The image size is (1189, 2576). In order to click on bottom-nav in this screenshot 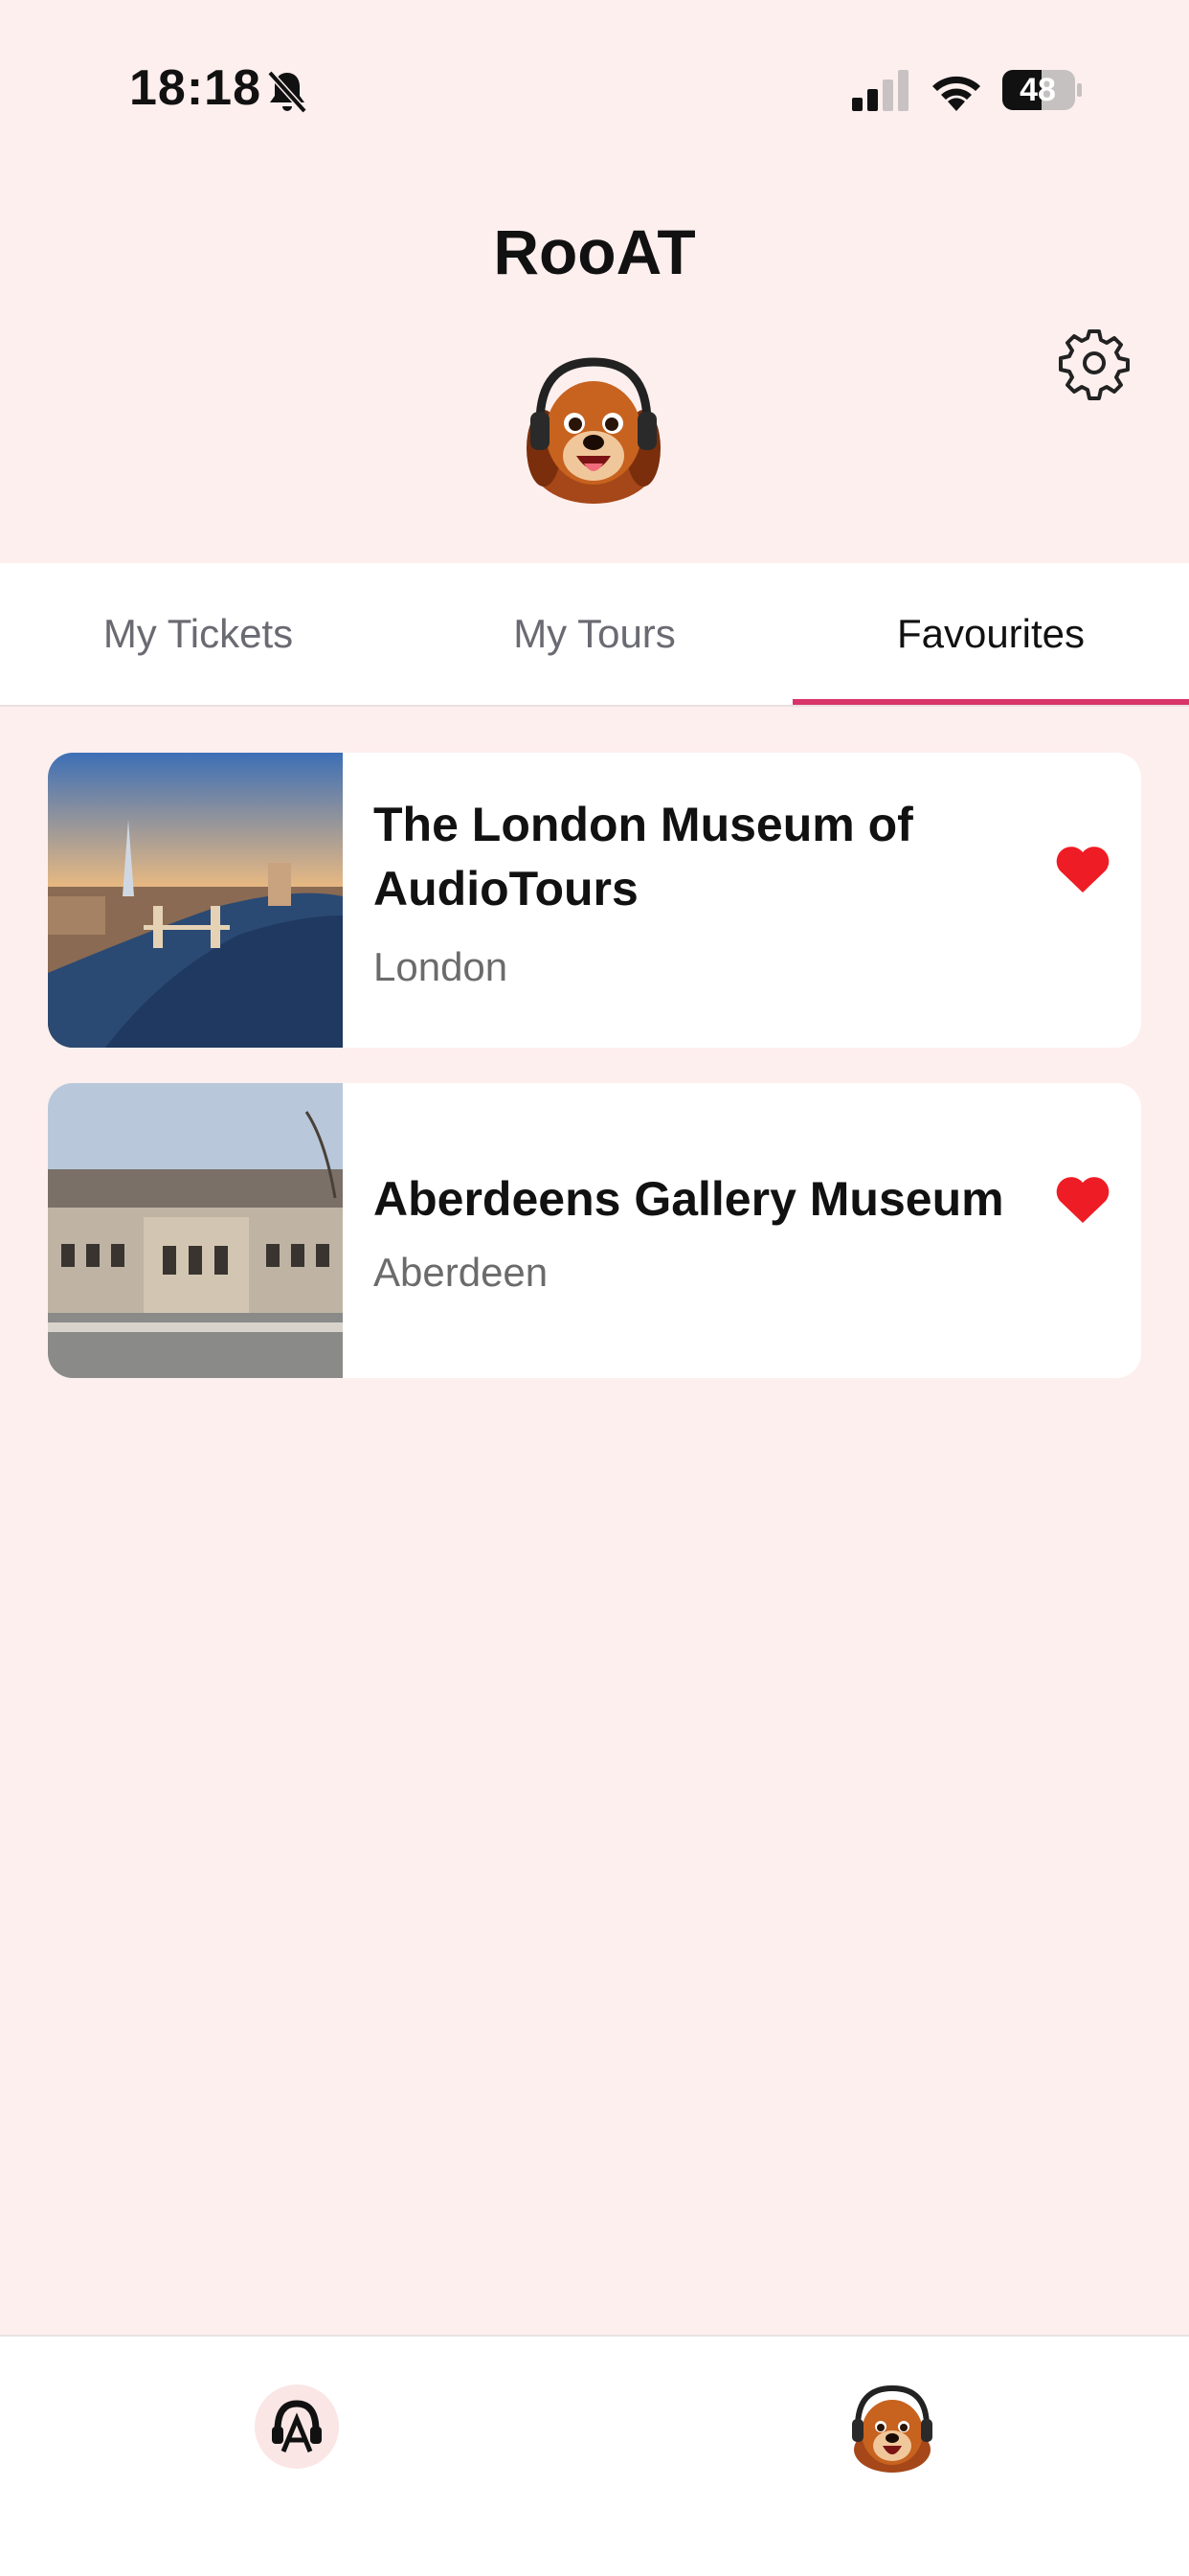, I will do `click(594, 2455)`.